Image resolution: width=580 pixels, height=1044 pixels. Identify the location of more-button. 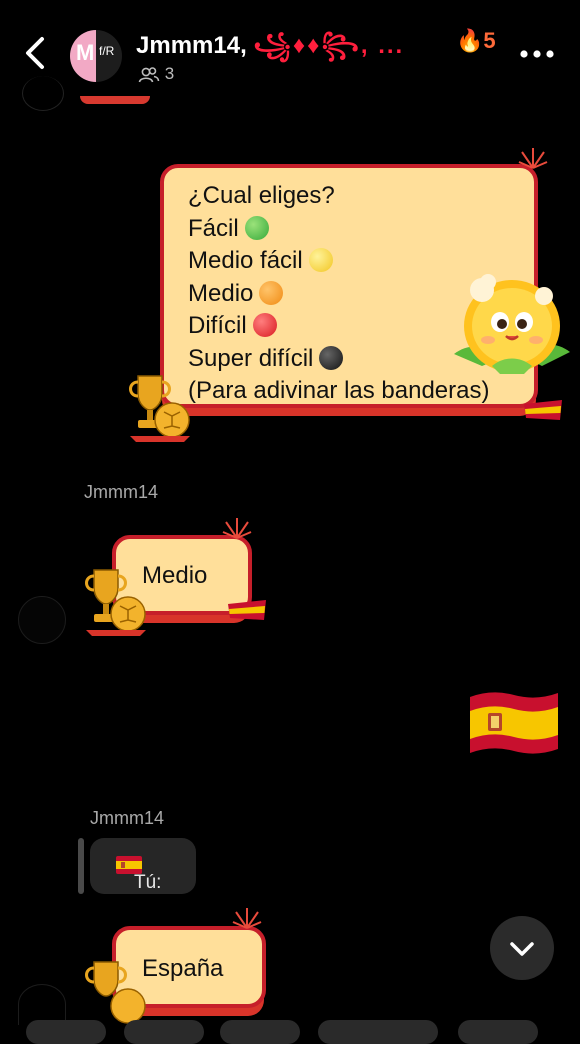
(537, 50).